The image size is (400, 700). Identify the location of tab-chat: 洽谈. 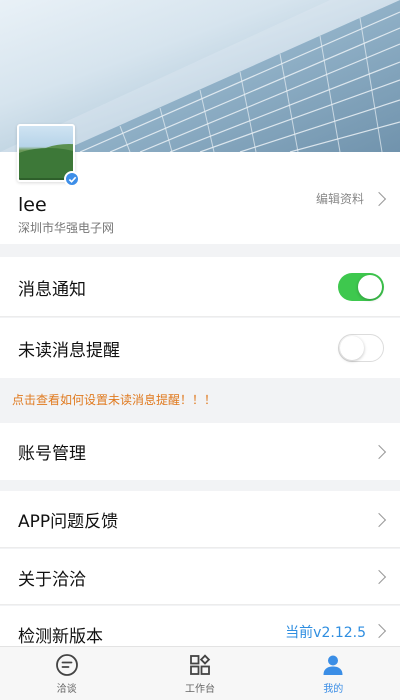
(66, 673).